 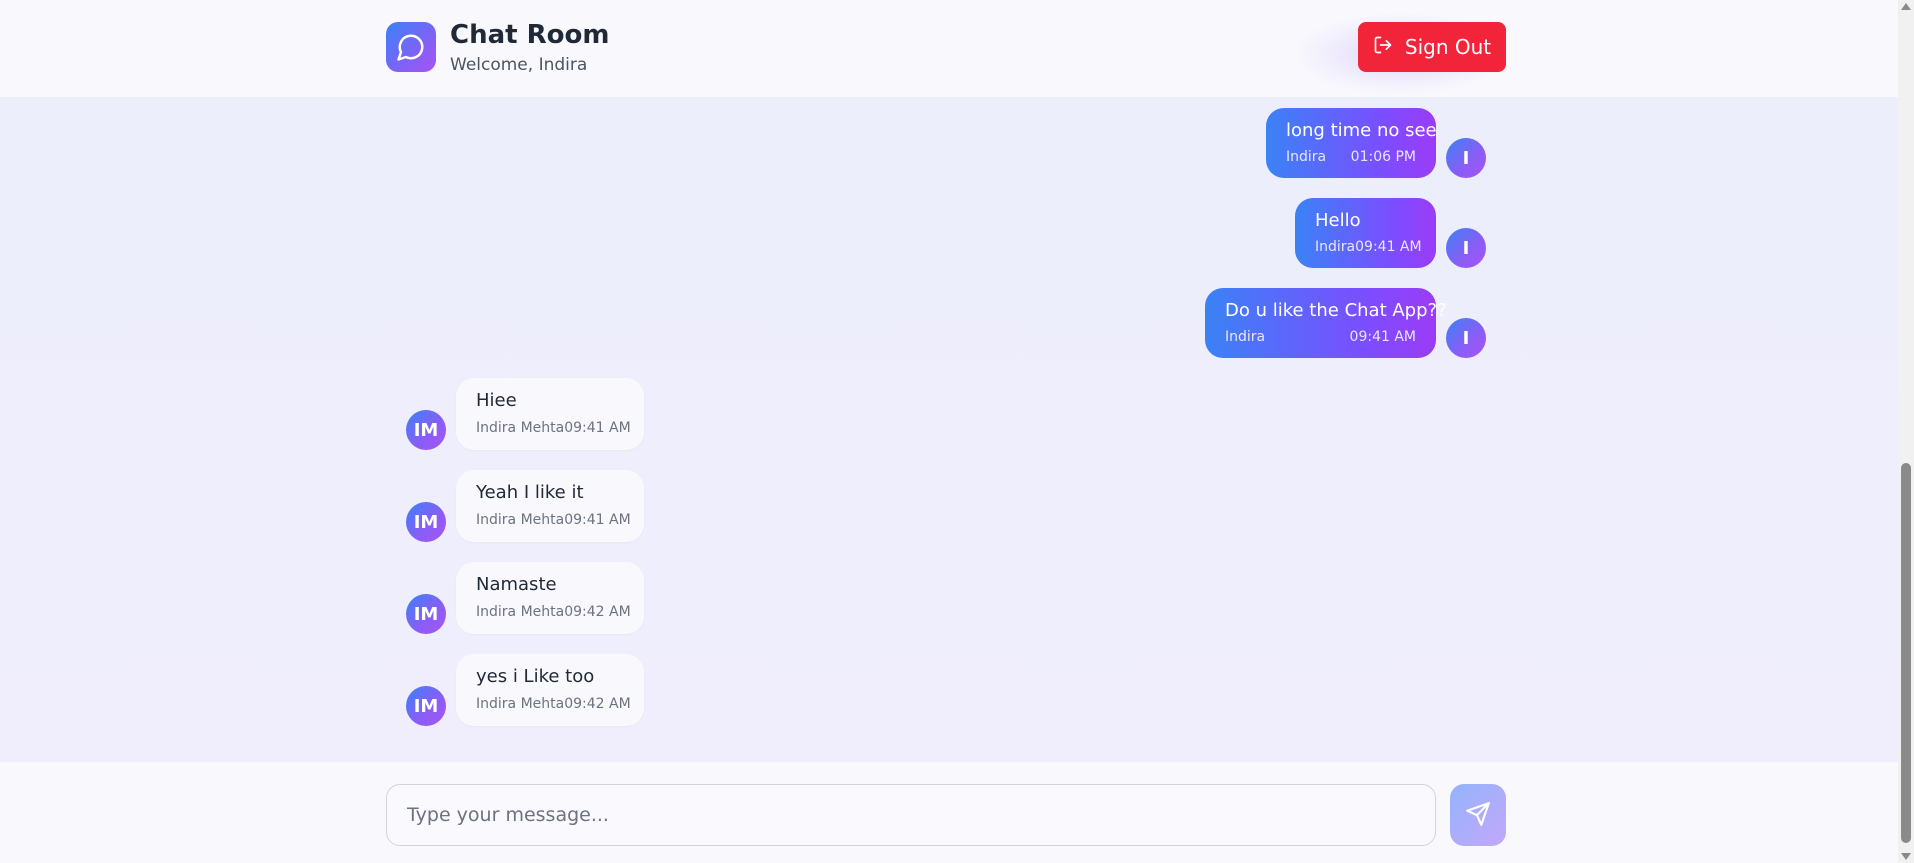 What do you see at coordinates (911, 815) in the screenshot?
I see `message-input` at bounding box center [911, 815].